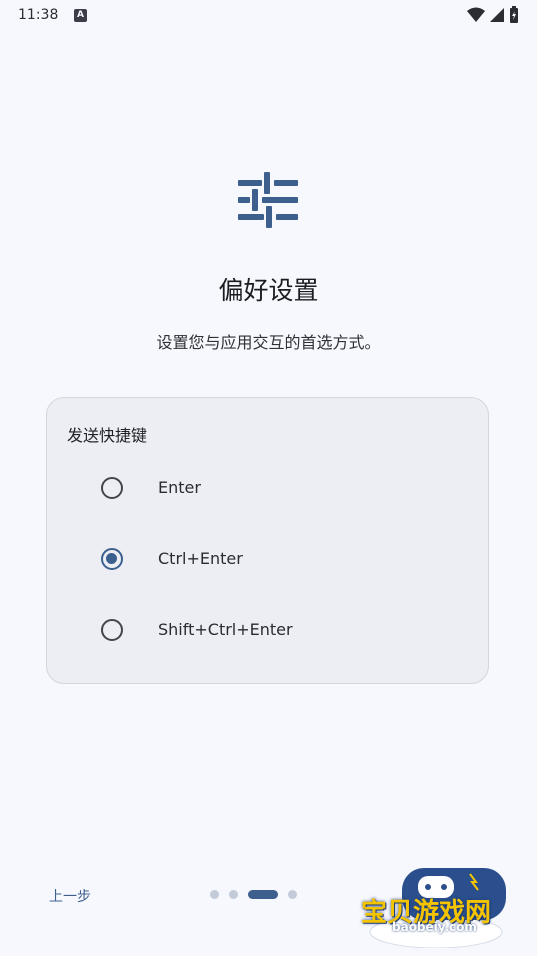 This screenshot has width=537, height=956. I want to click on status-bar: 11:38 A, so click(268, 16).